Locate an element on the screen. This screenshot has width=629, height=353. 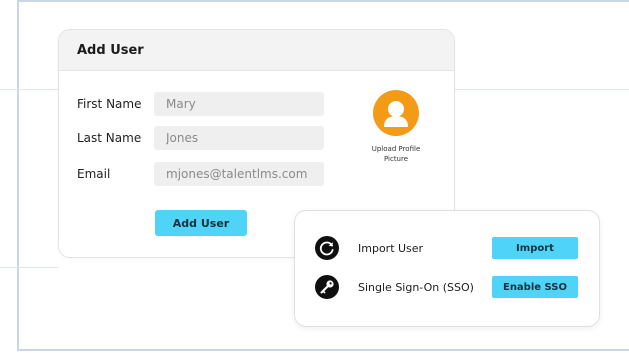
enable-sso-button: Enable SSO is located at coordinates (535, 287).